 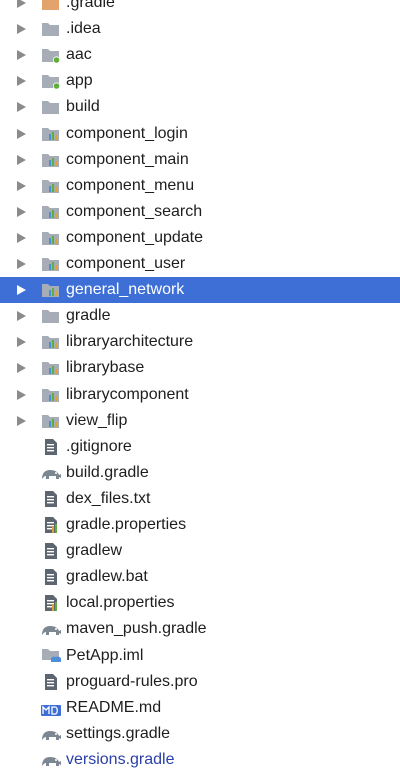 What do you see at coordinates (200, 264) in the screenshot?
I see `tree-item-component-user: component_user` at bounding box center [200, 264].